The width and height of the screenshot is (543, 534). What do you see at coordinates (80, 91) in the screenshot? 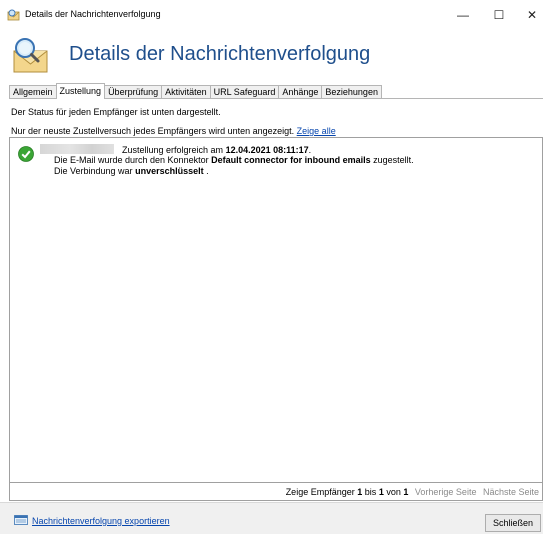
I see `tab-zustellung: Zustellung` at bounding box center [80, 91].